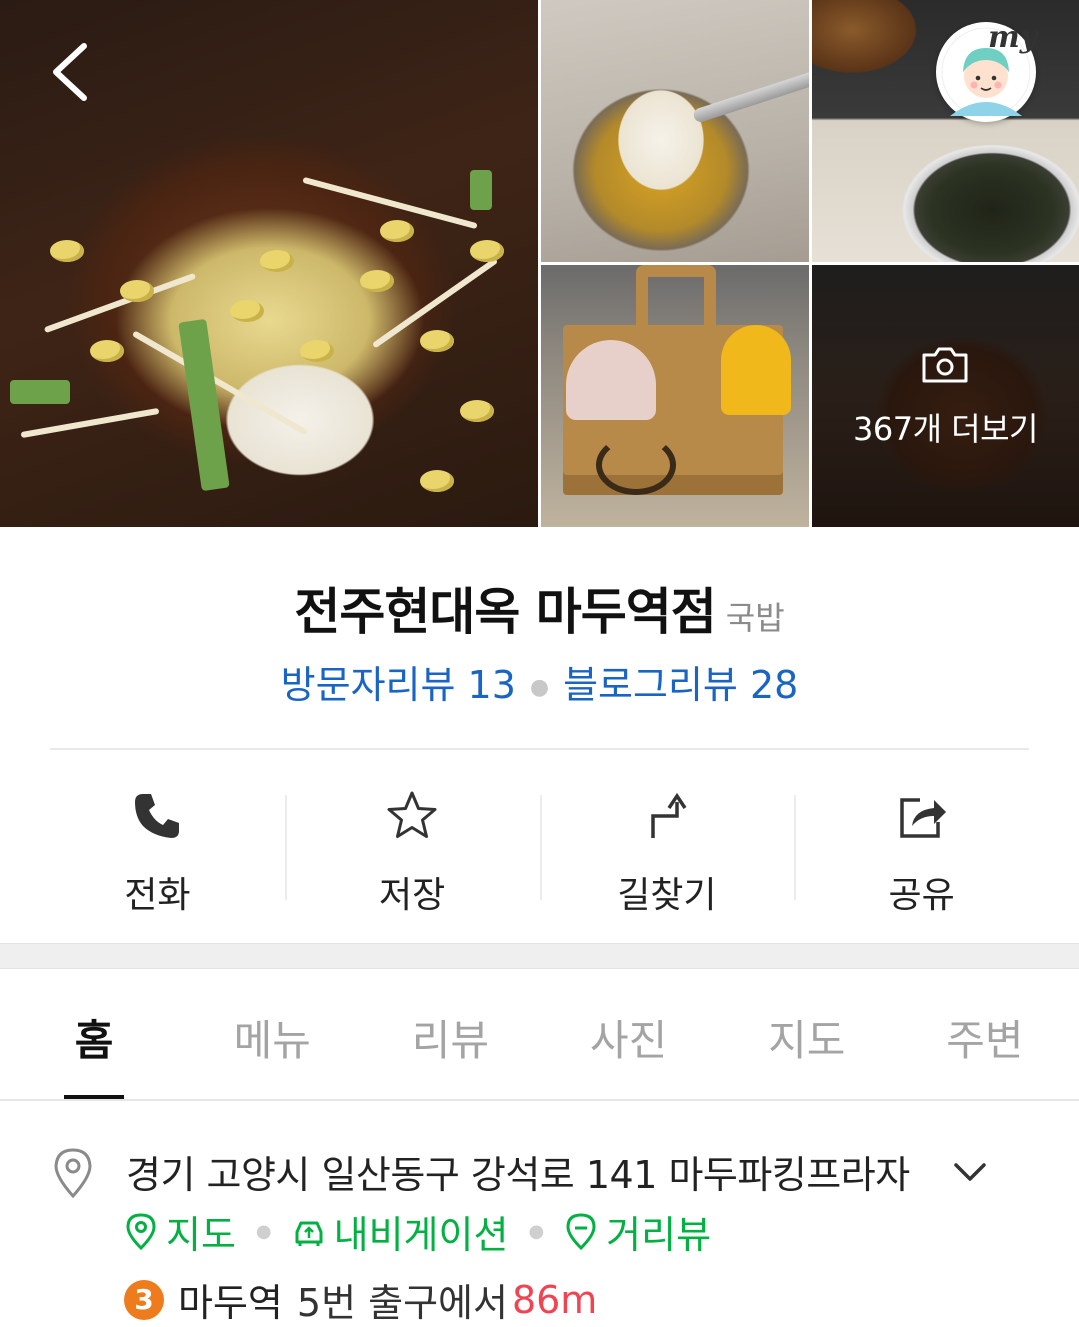 The height and width of the screenshot is (1327, 1079). Describe the element at coordinates (141, 1231) in the screenshot. I see `map-pin-icon` at that location.